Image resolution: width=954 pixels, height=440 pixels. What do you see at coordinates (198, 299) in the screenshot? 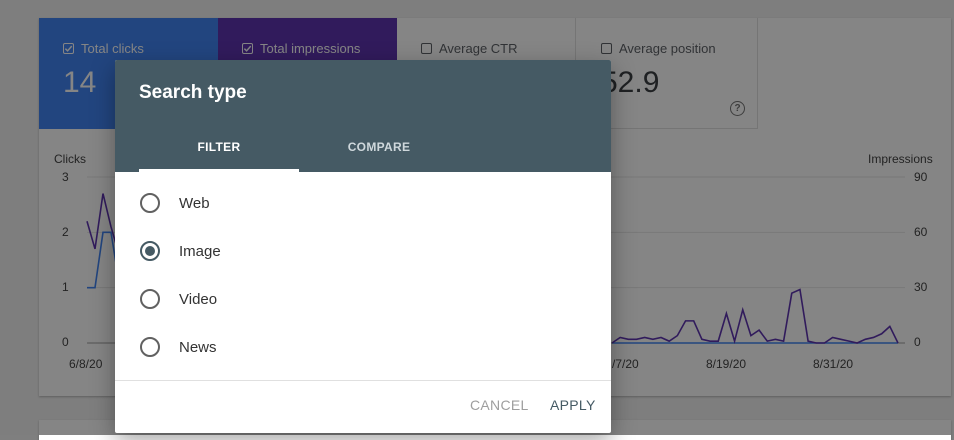
I see `option-label: Video` at bounding box center [198, 299].